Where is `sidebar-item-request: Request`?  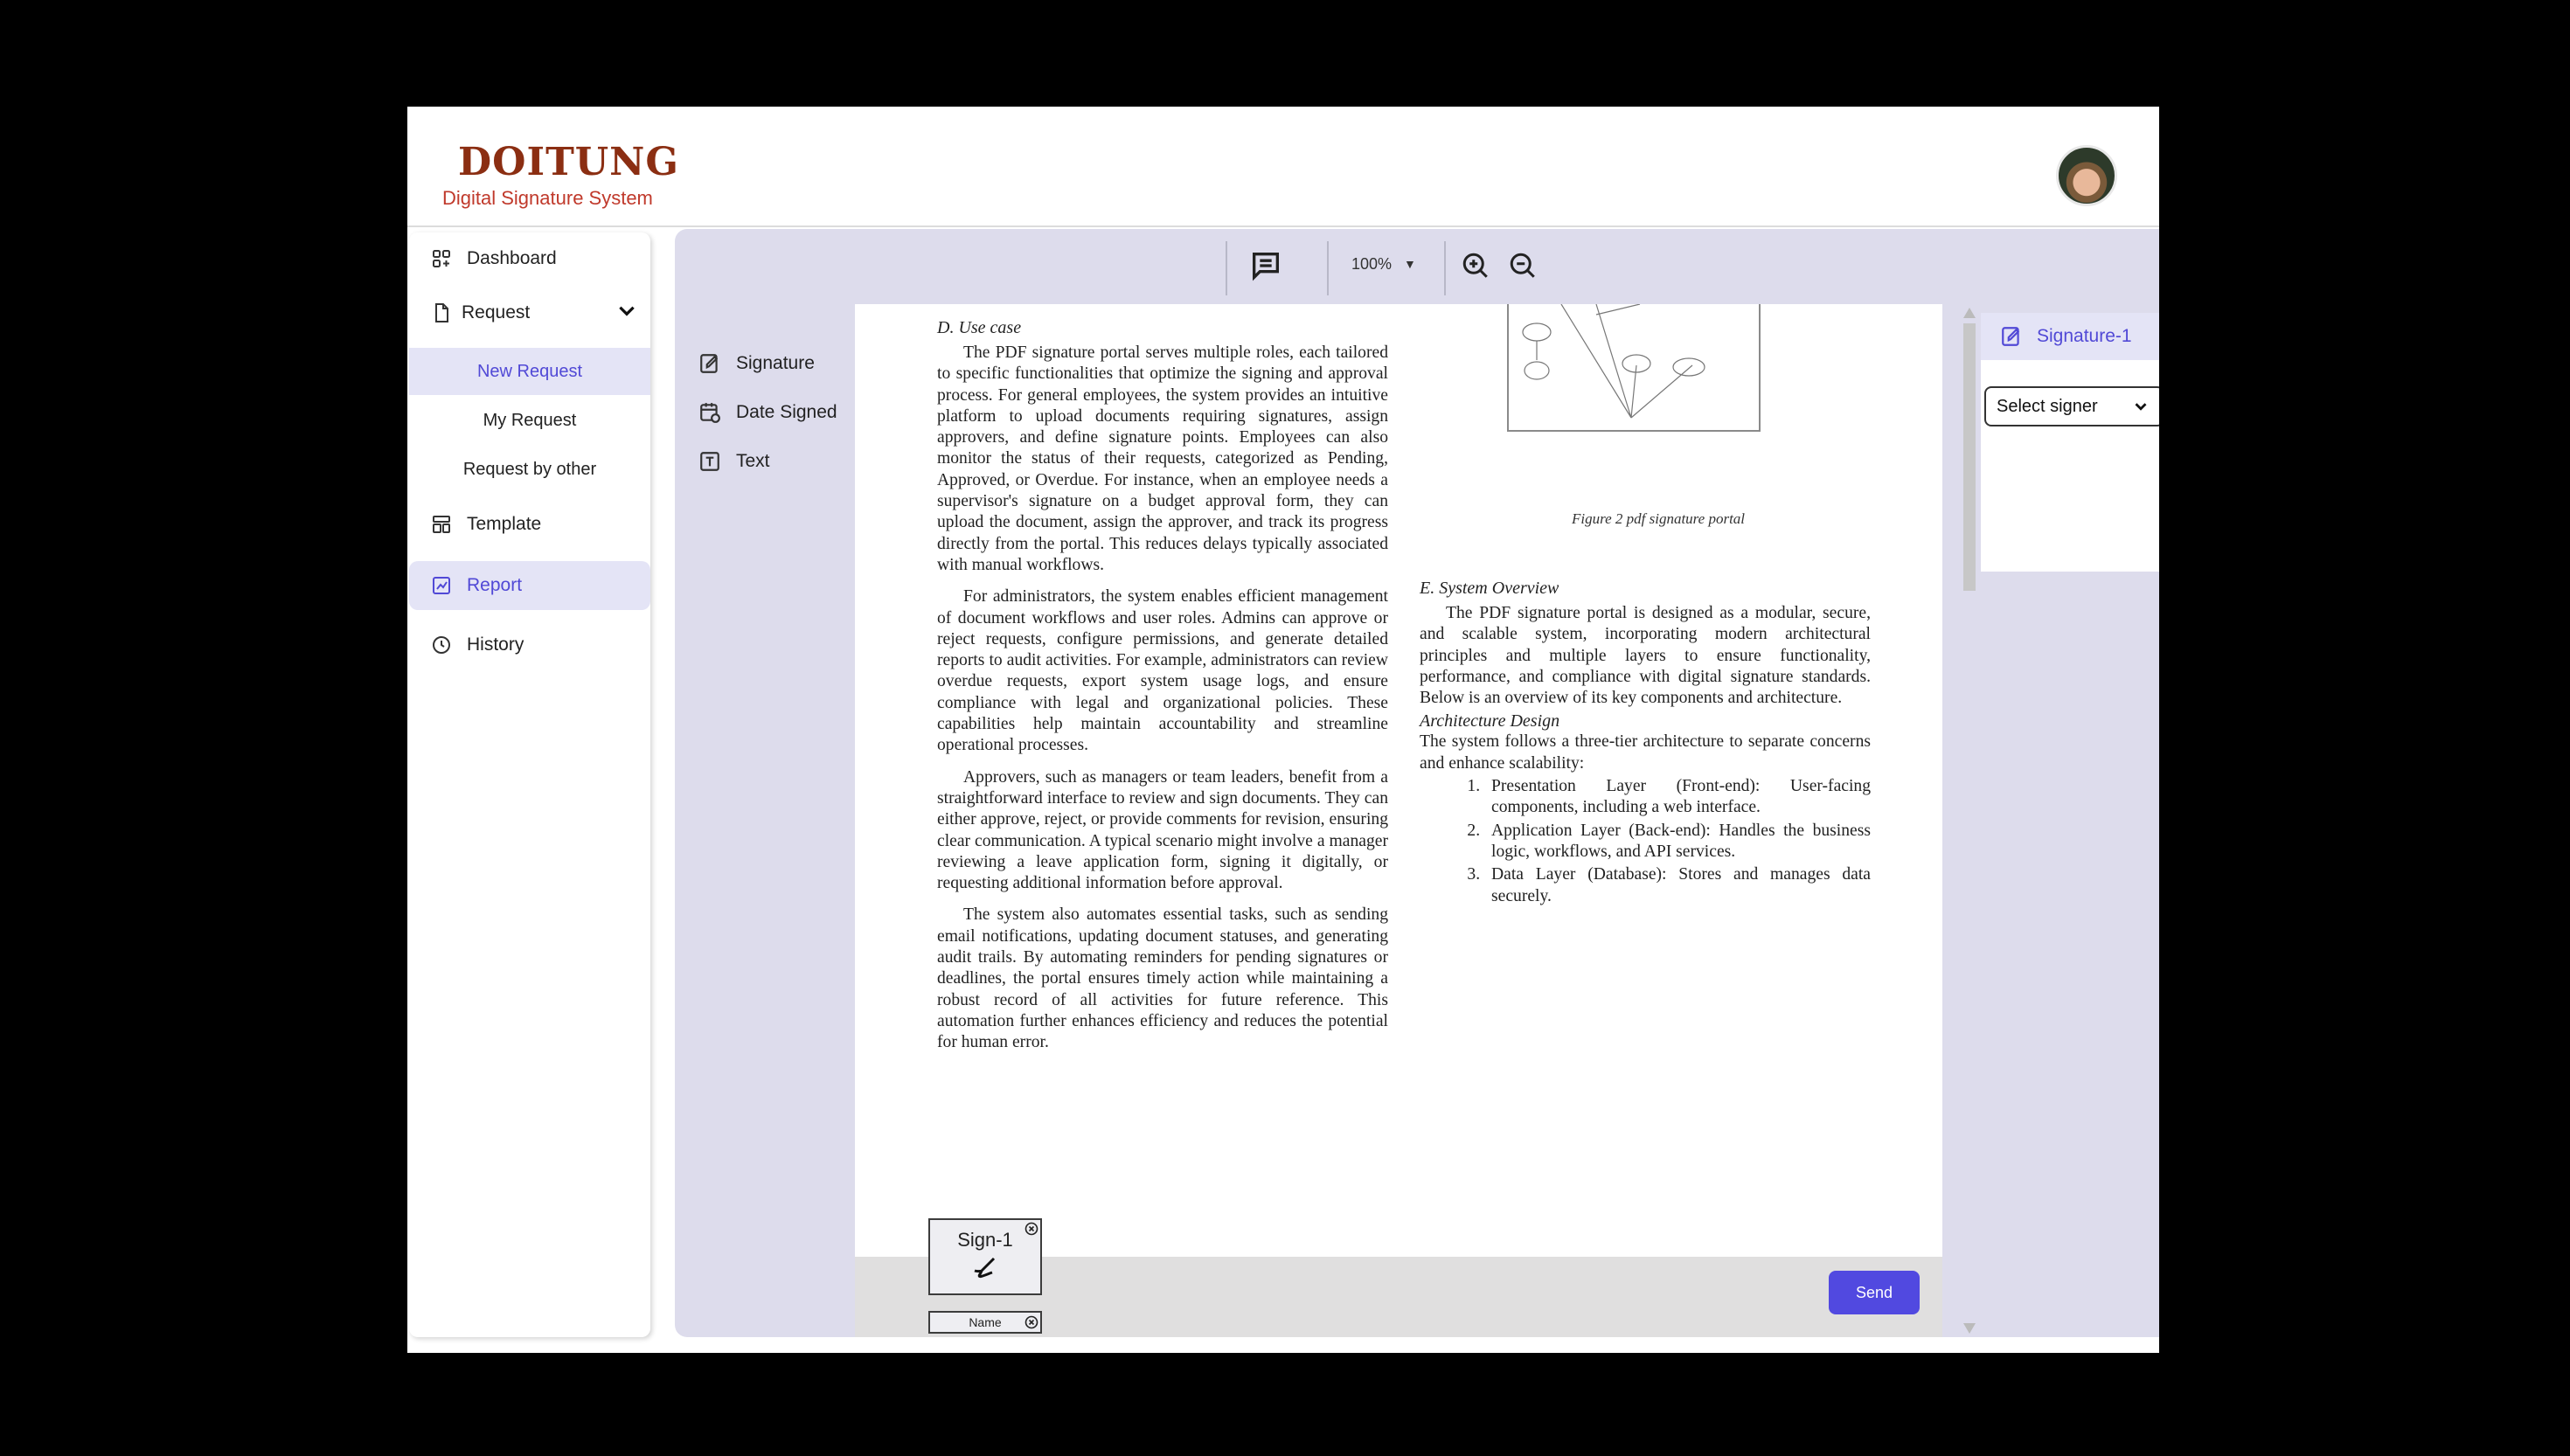 sidebar-item-request: Request is located at coordinates (529, 312).